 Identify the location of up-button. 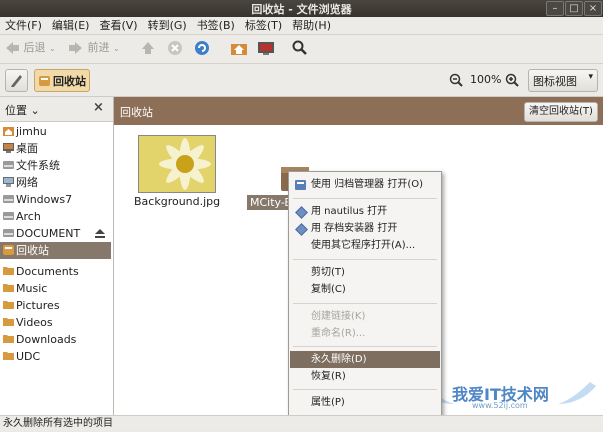
(148, 48).